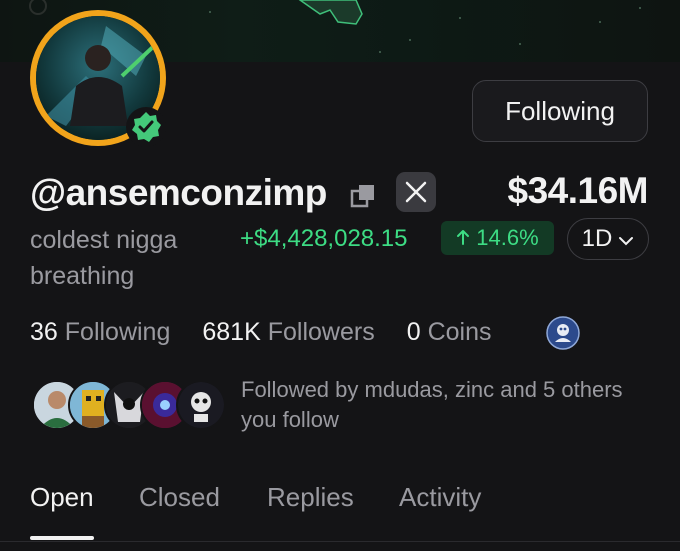  What do you see at coordinates (201, 405) in the screenshot?
I see `avatar` at bounding box center [201, 405].